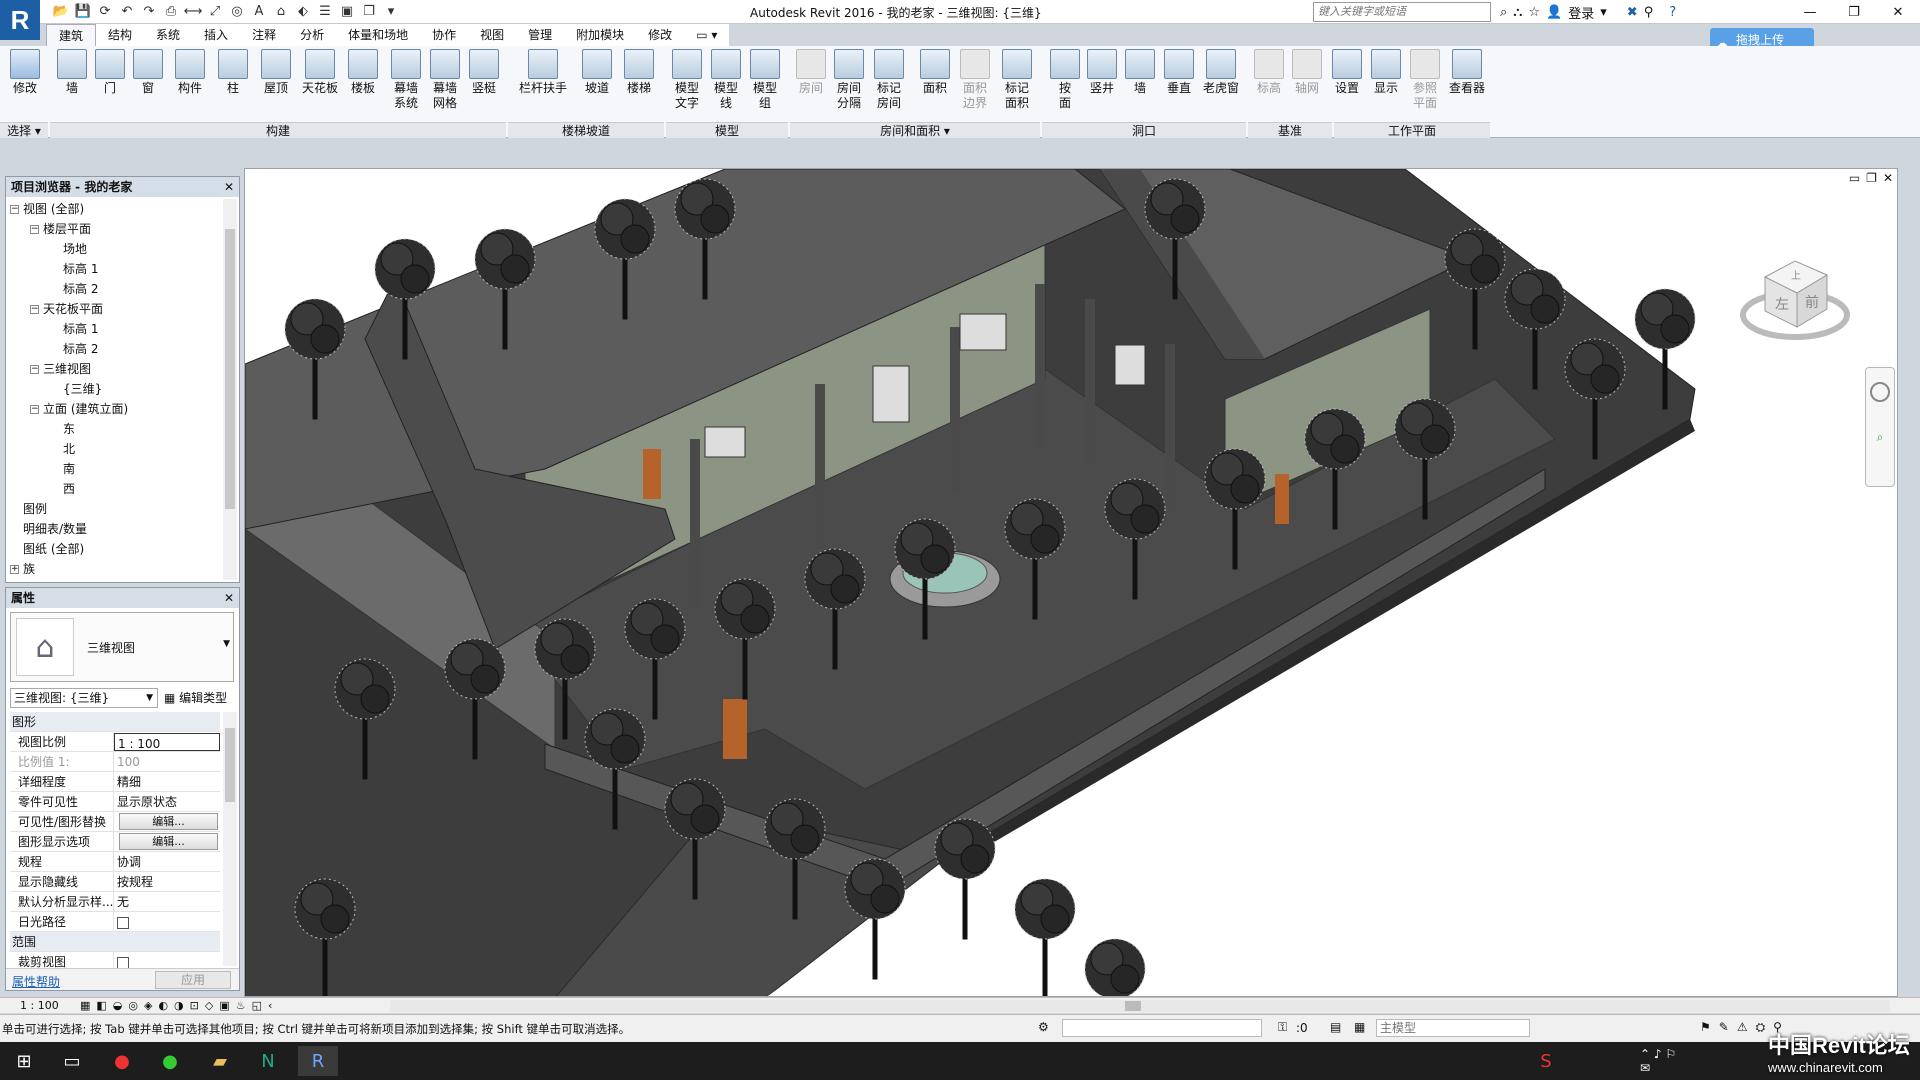  What do you see at coordinates (1347, 86) in the screenshot?
I see `set-workplane-button: 设置` at bounding box center [1347, 86].